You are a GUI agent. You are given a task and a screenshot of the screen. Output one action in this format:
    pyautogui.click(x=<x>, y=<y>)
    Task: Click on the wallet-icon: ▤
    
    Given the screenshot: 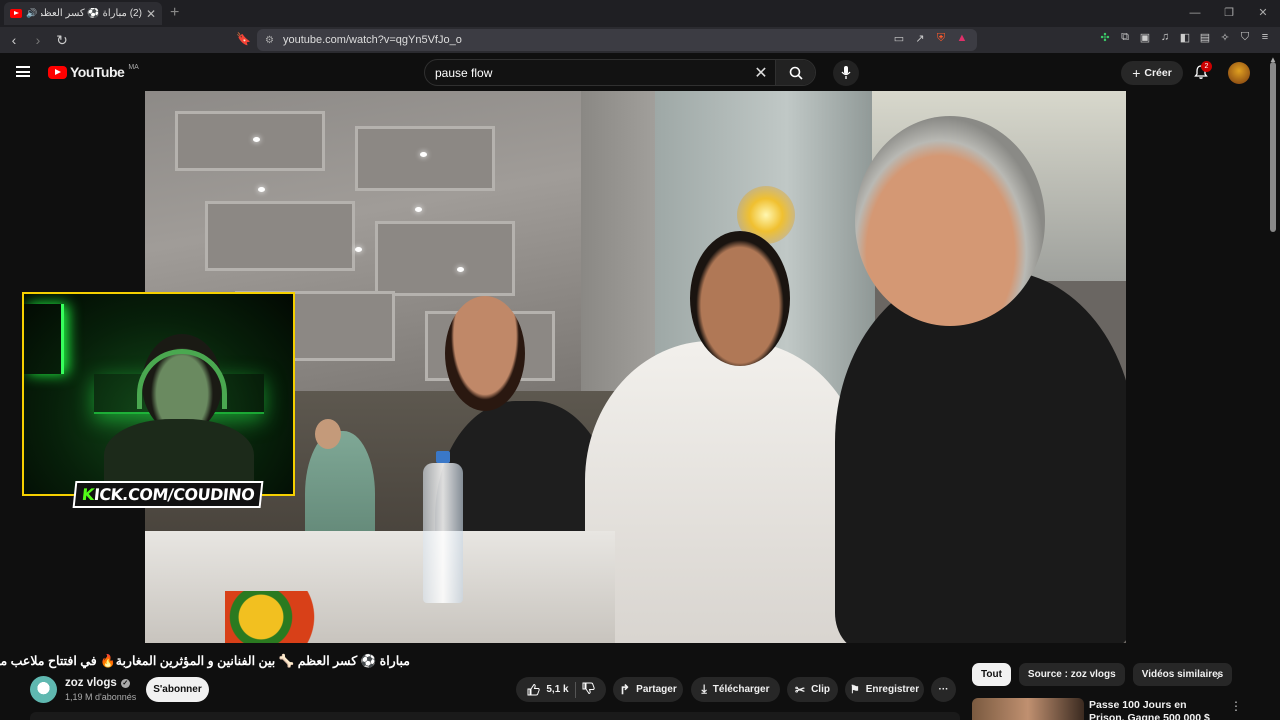 What is the action you would take?
    pyautogui.click(x=1205, y=39)
    